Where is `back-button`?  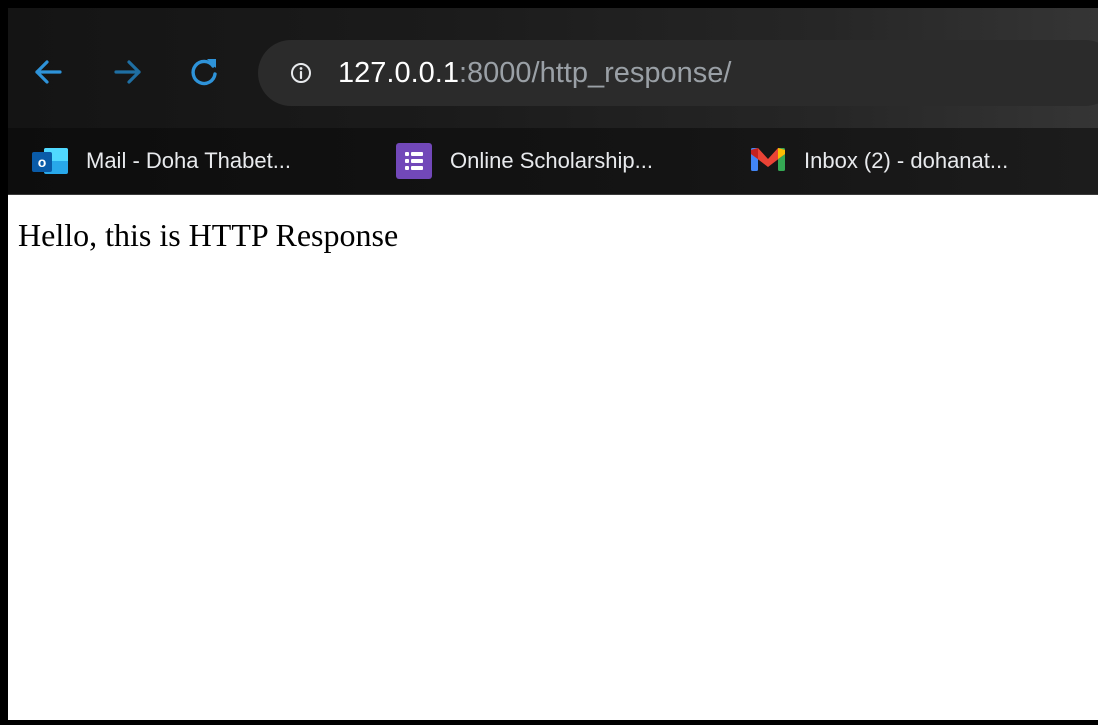 back-button is located at coordinates (48, 72).